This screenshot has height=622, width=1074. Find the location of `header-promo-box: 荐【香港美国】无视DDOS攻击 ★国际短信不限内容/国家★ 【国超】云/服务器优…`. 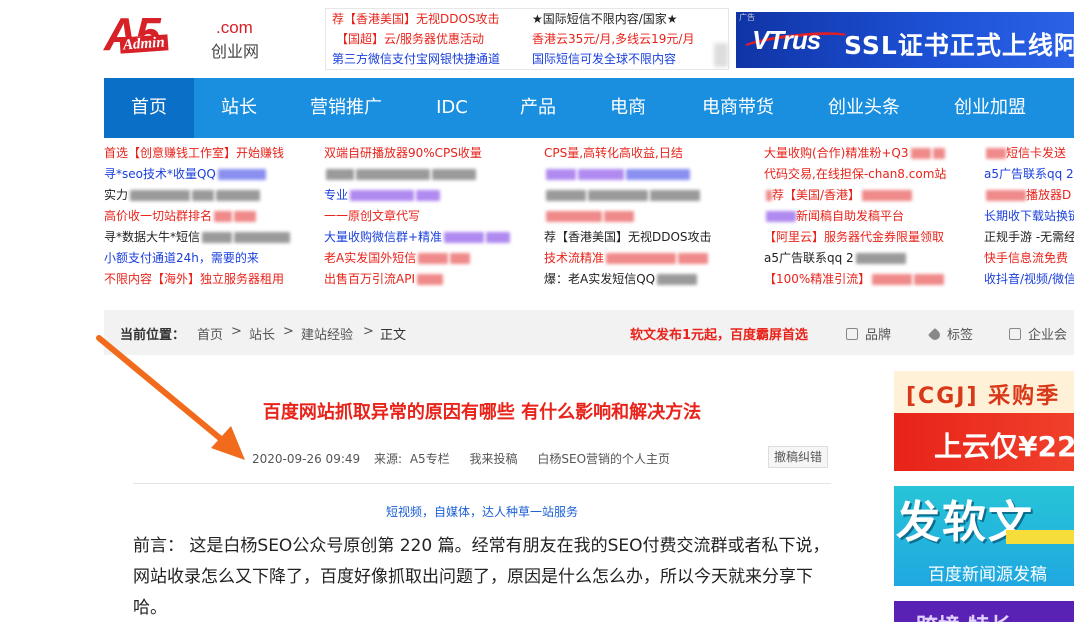

header-promo-box: 荐【香港美国】无视DDOS攻击 ★国际短信不限内容/国家★ 【国超】云/服务器优… is located at coordinates (527, 39).